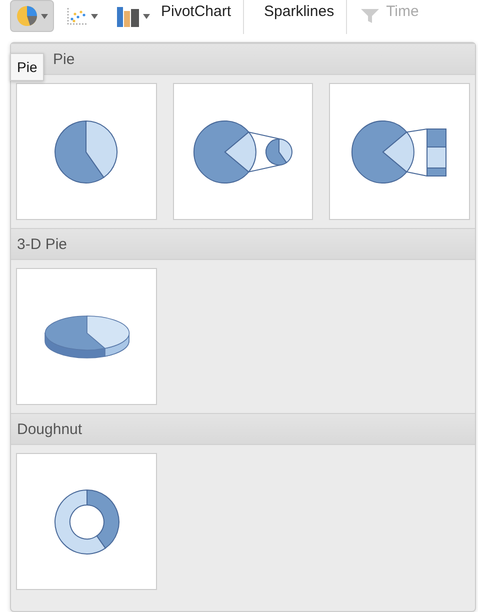 The image size is (478, 612). Describe the element at coordinates (295, 16) in the screenshot. I see `ribbon-button: Sparklines` at that location.